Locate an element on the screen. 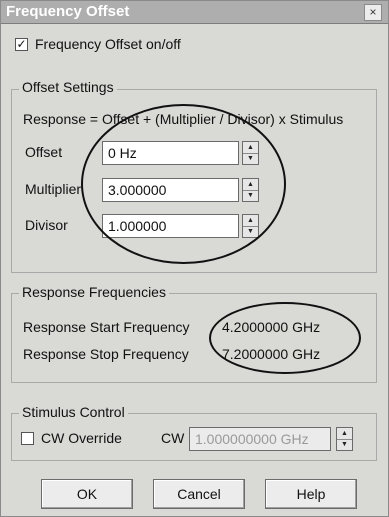 The height and width of the screenshot is (517, 389). offset-settings-title: Offset Settings is located at coordinates (68, 87).